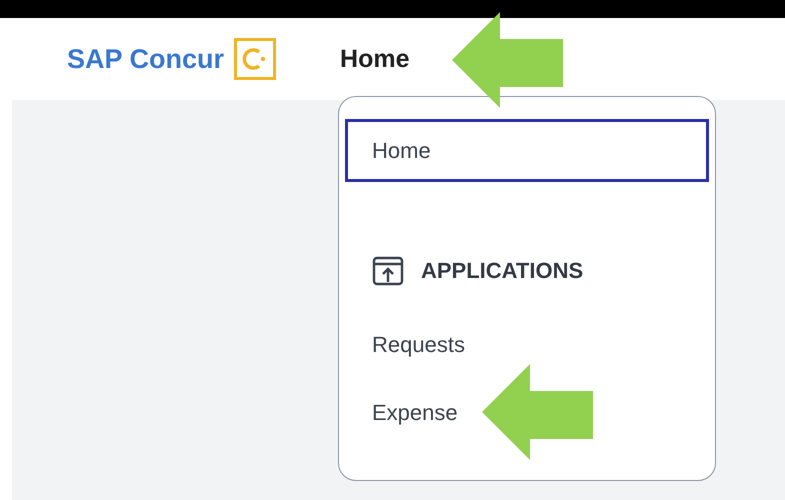 Image resolution: width=785 pixels, height=500 pixels. Describe the element at coordinates (375, 59) in the screenshot. I see `home-nav-link: Home` at that location.